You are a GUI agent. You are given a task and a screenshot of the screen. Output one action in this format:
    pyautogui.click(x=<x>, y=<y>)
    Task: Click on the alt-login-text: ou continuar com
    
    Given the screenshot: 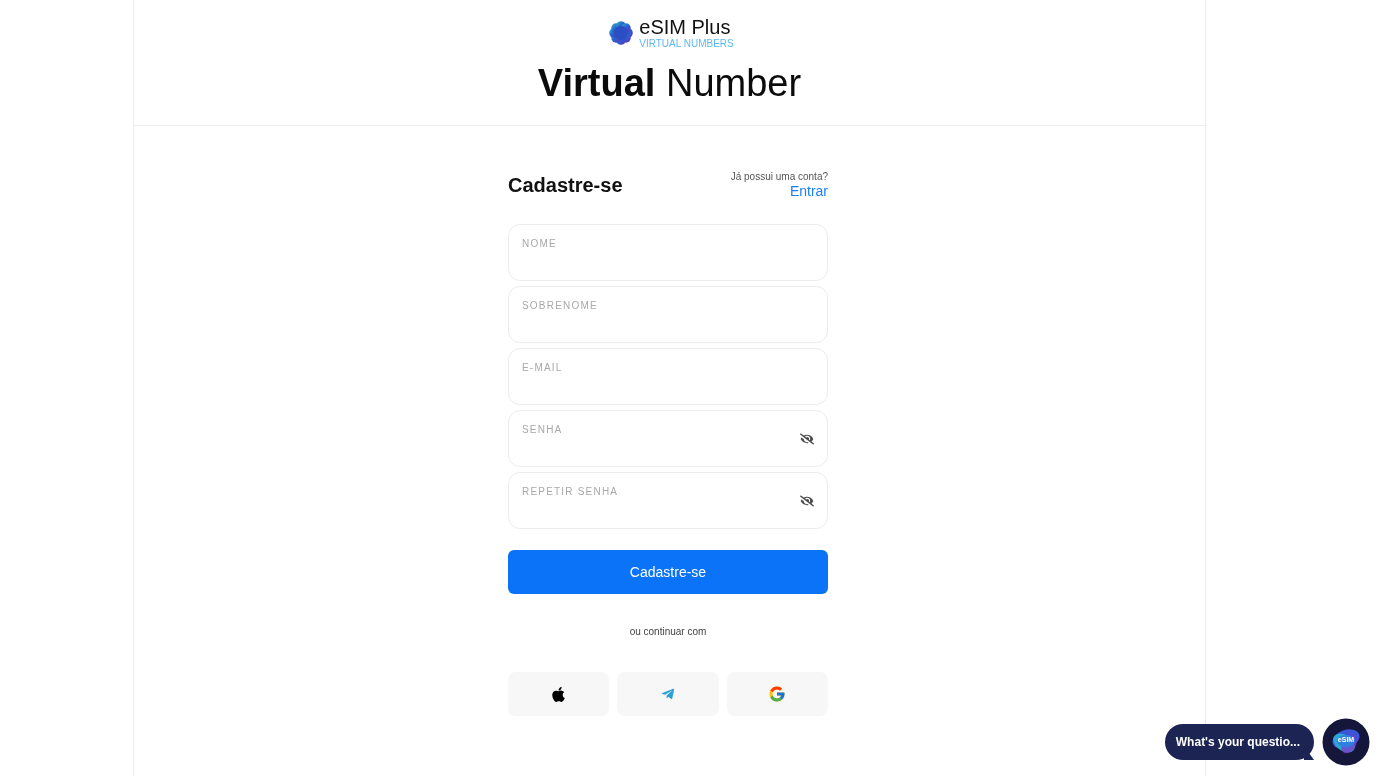 What is the action you would take?
    pyautogui.click(x=668, y=632)
    